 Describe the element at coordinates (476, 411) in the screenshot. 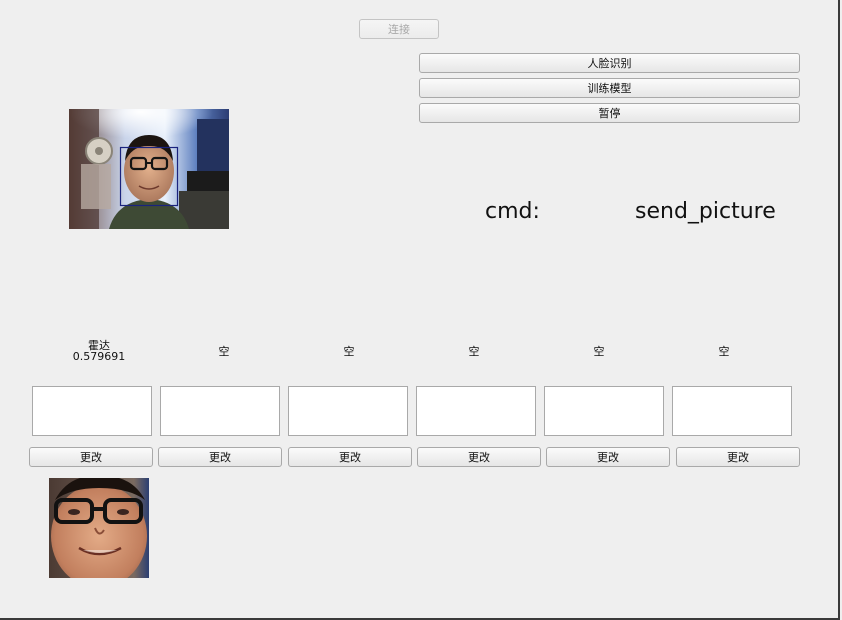

I see `slot-4-image-box` at that location.